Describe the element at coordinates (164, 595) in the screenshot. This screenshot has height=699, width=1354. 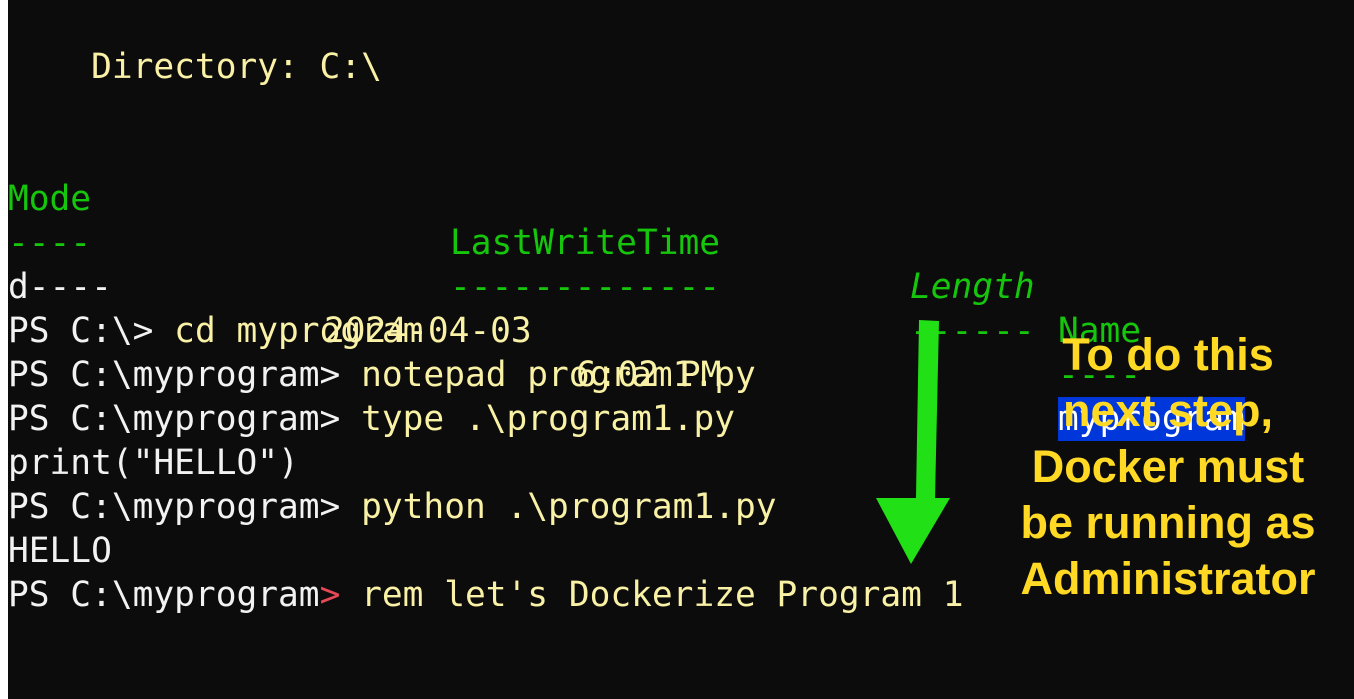
I see `prompt: PS C:\myprogram` at that location.